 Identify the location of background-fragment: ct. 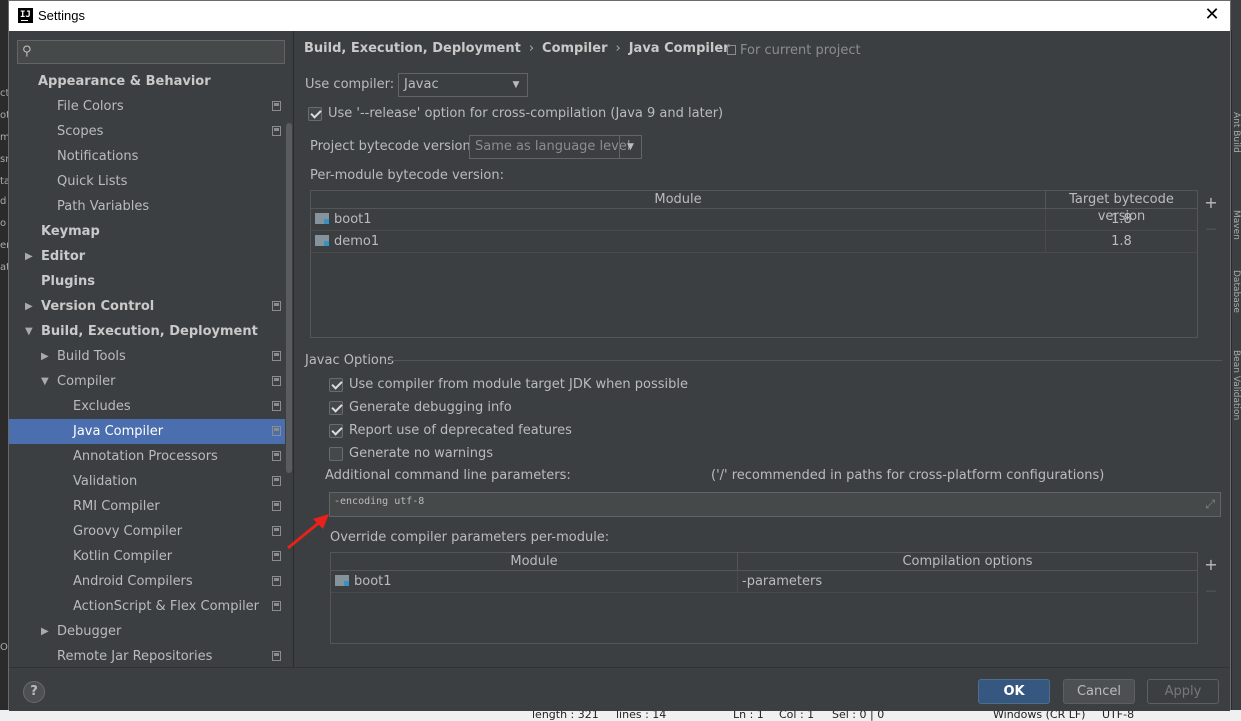
(4, 93).